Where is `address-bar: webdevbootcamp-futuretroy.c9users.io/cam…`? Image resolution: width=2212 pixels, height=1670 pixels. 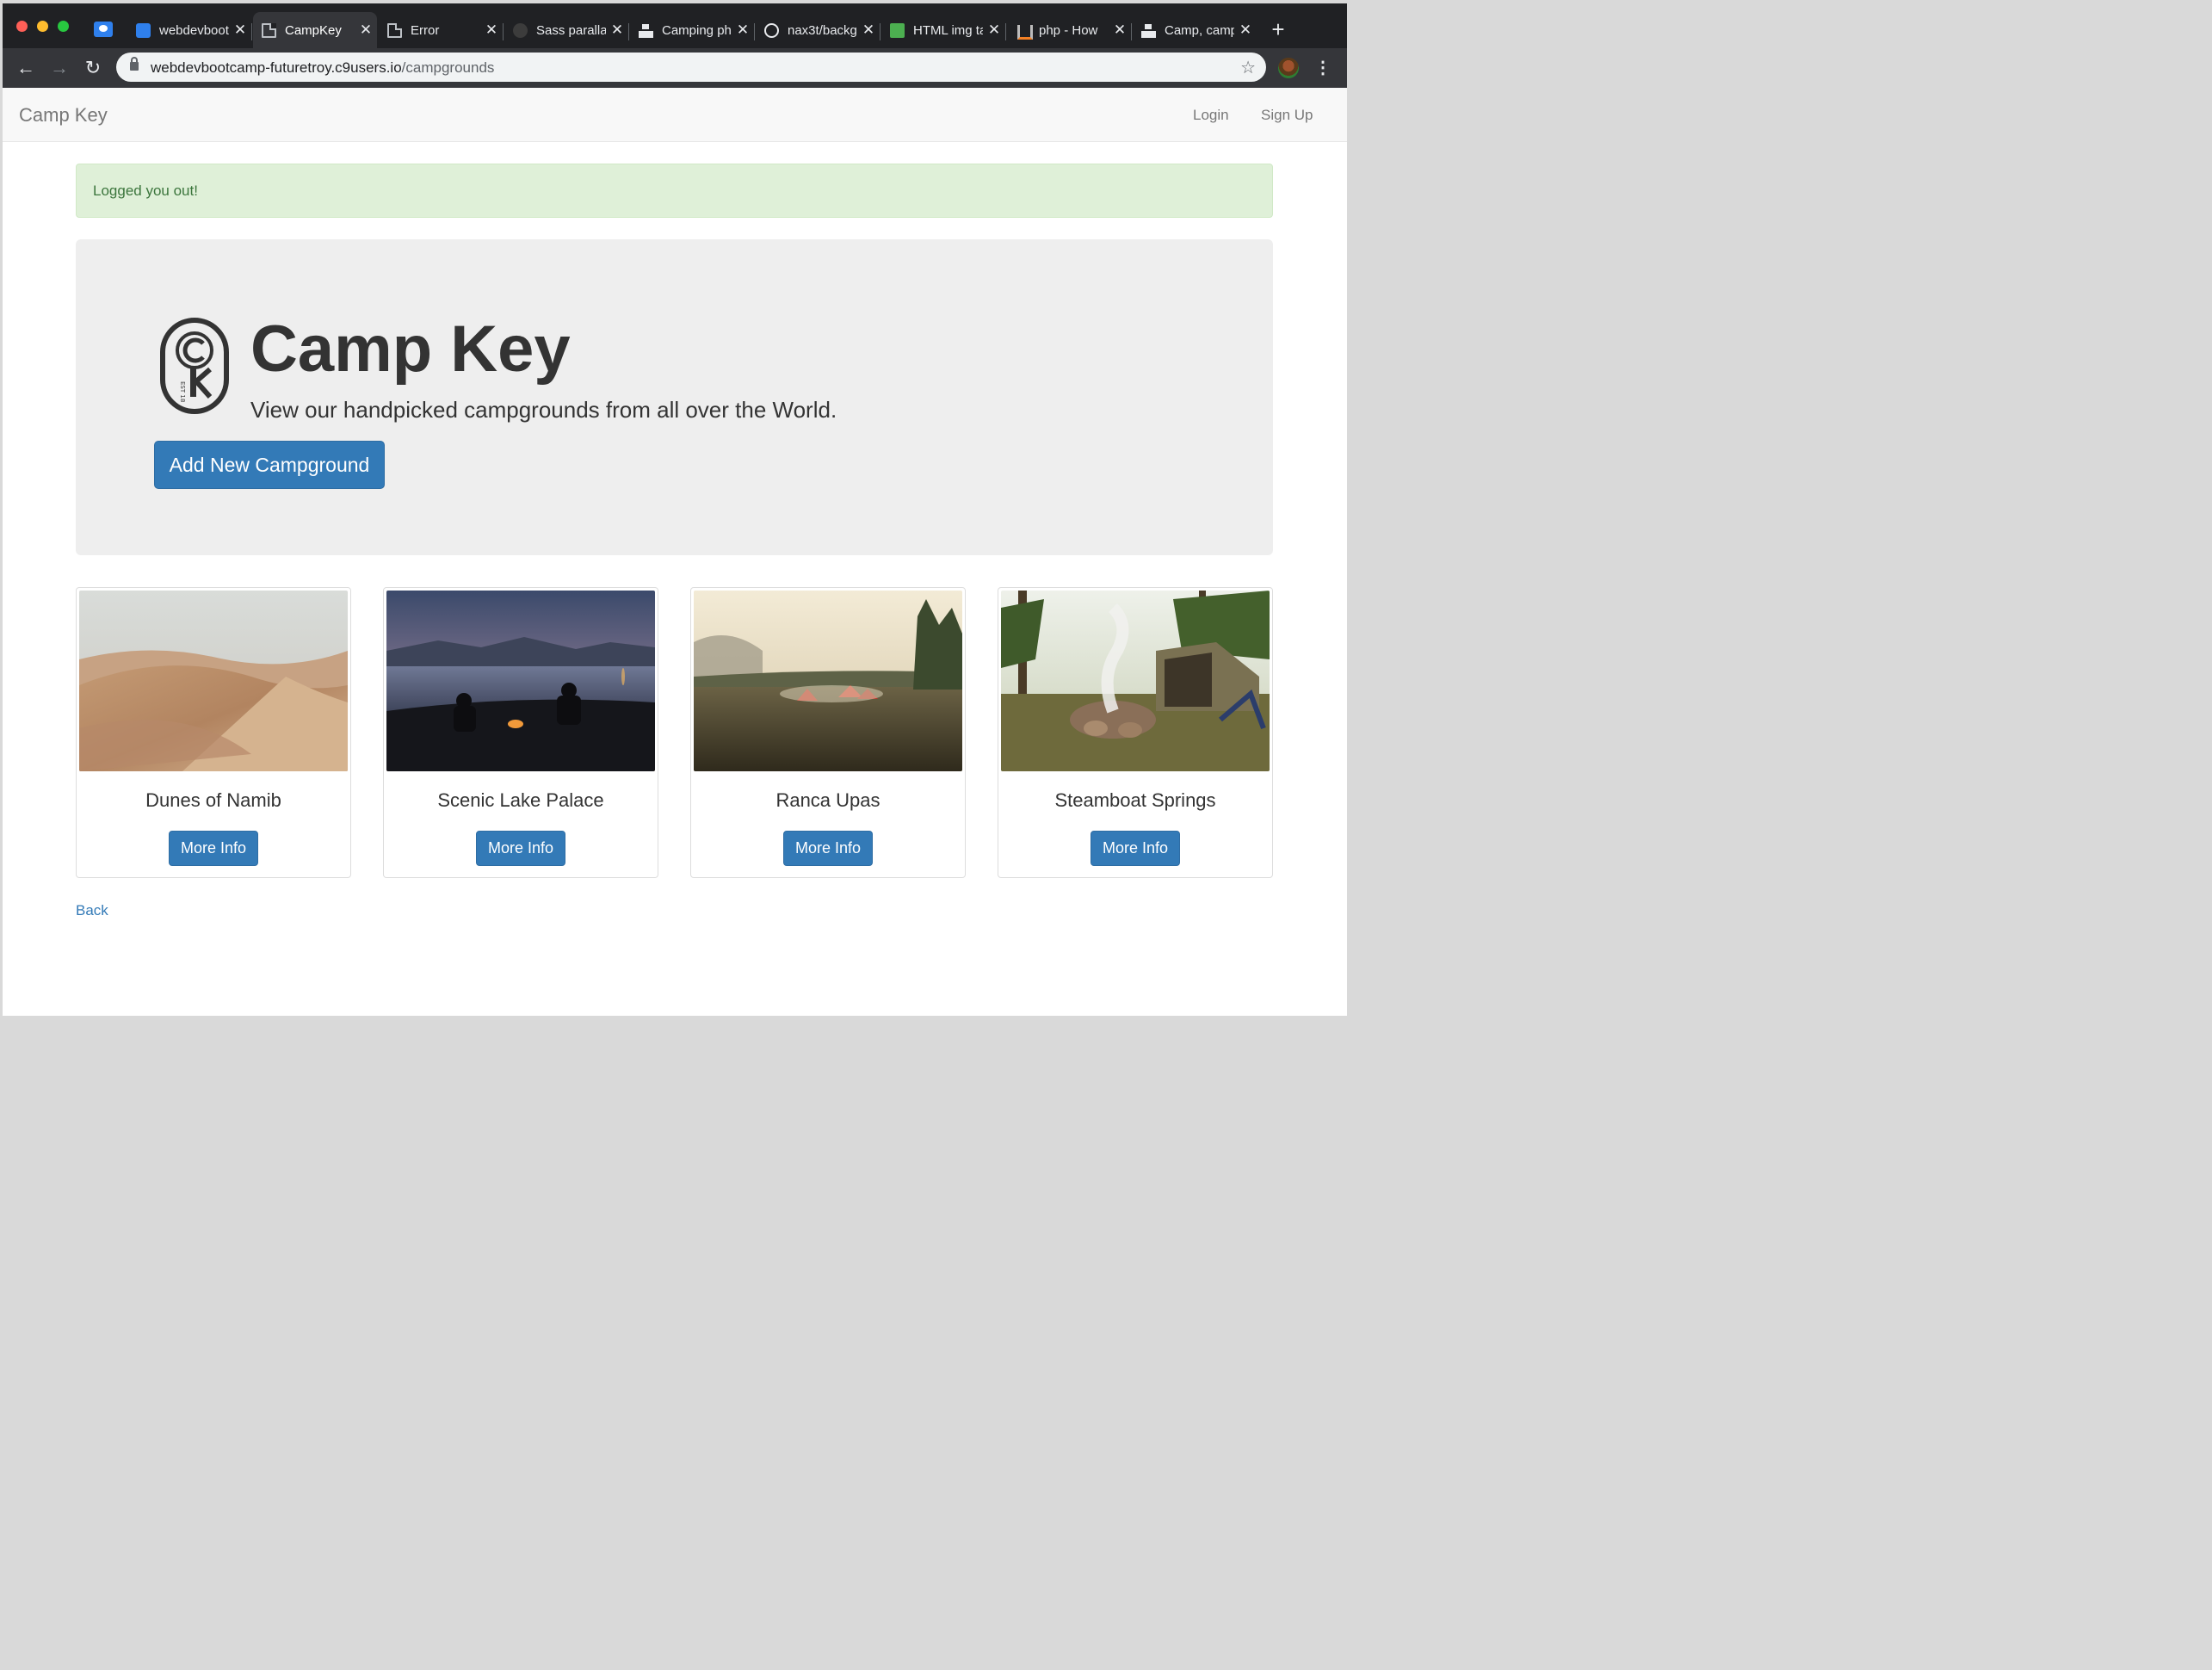 address-bar: webdevbootcamp-futuretroy.c9users.io/cam… is located at coordinates (691, 67).